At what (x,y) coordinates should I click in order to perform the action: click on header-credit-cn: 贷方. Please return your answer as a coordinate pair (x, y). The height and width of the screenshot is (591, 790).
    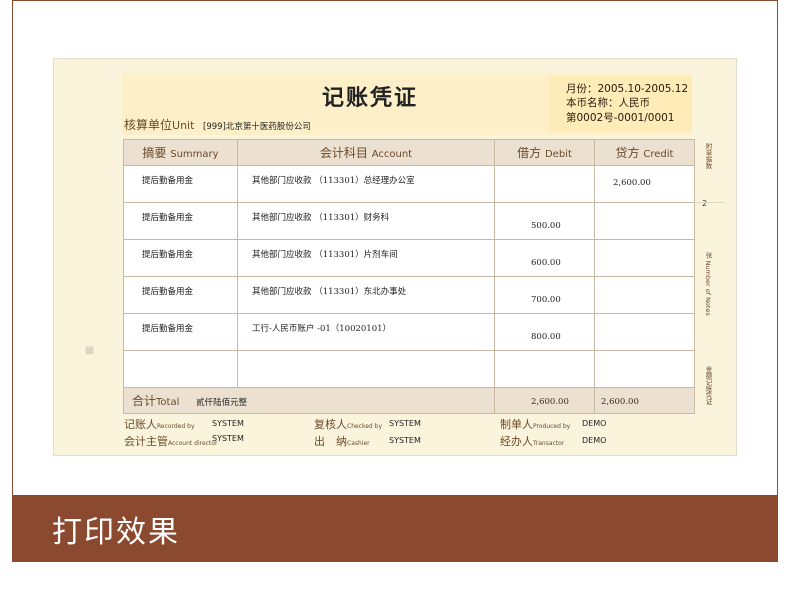
    Looking at the image, I should click on (627, 153).